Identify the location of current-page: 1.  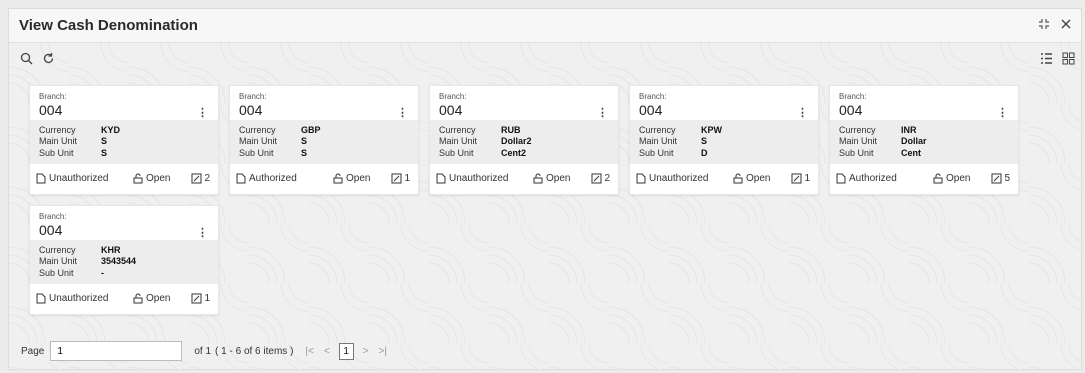
(346, 351).